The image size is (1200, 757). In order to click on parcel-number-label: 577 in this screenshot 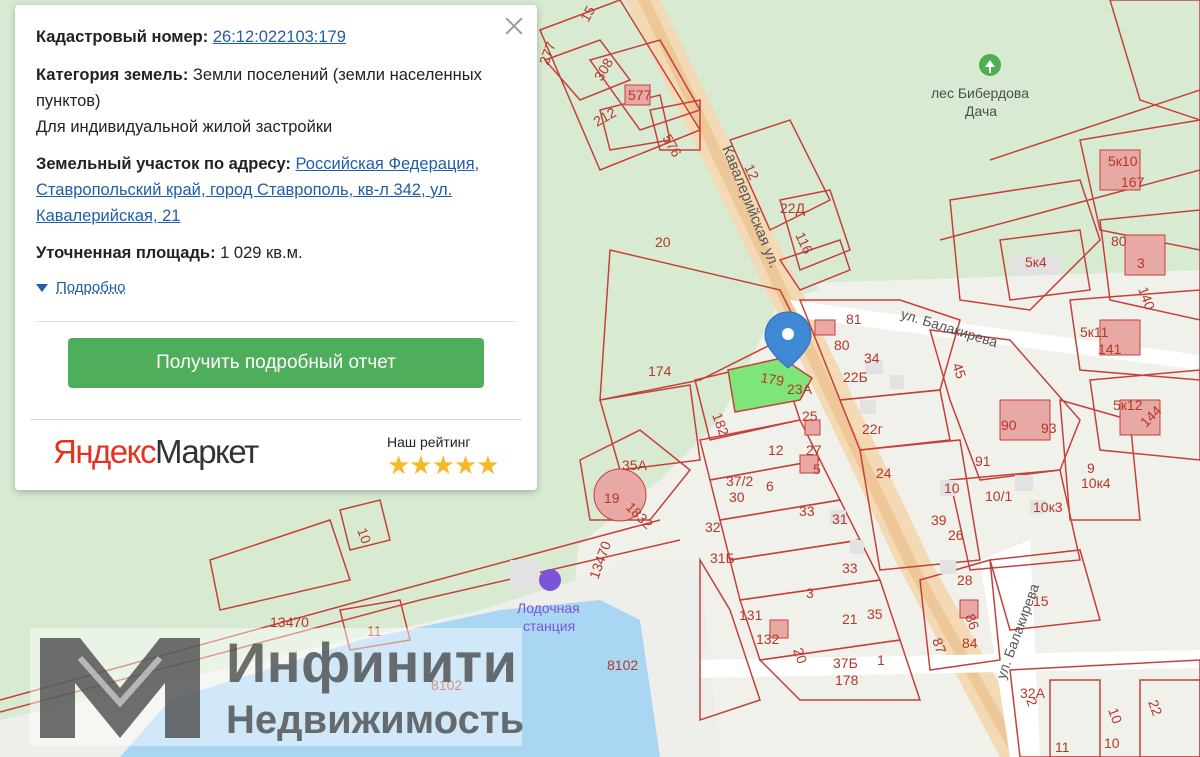, I will do `click(640, 95)`.